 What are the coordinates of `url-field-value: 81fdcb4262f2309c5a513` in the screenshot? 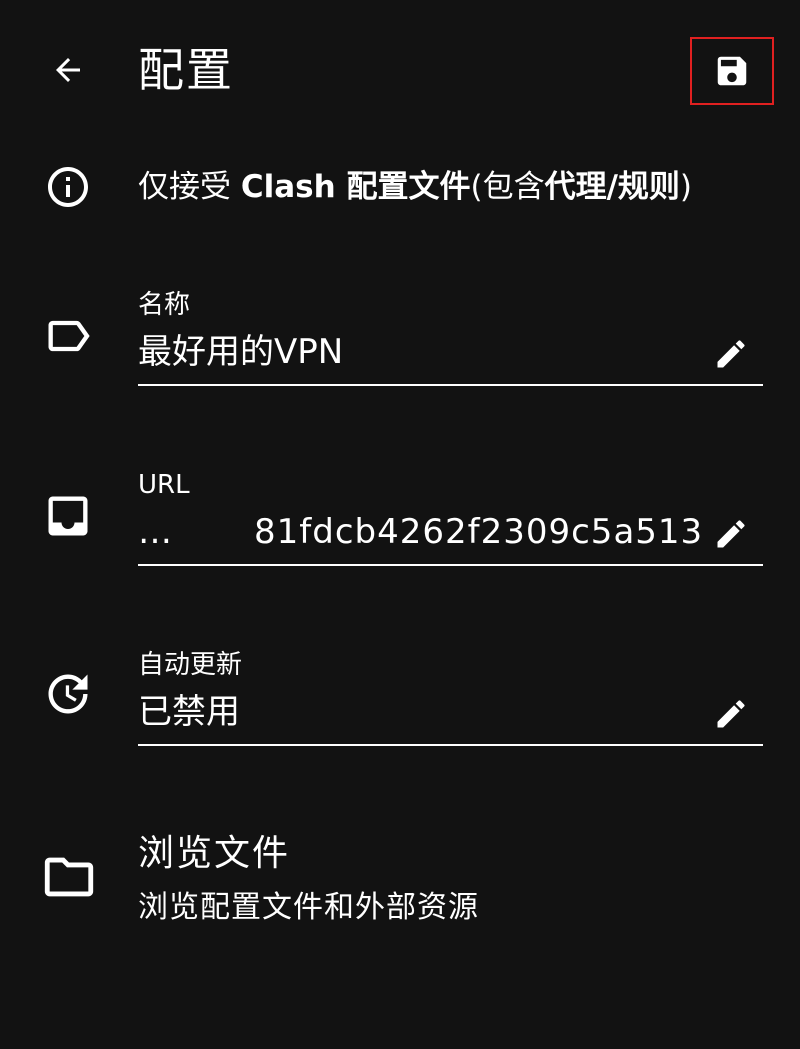 It's located at (478, 532).